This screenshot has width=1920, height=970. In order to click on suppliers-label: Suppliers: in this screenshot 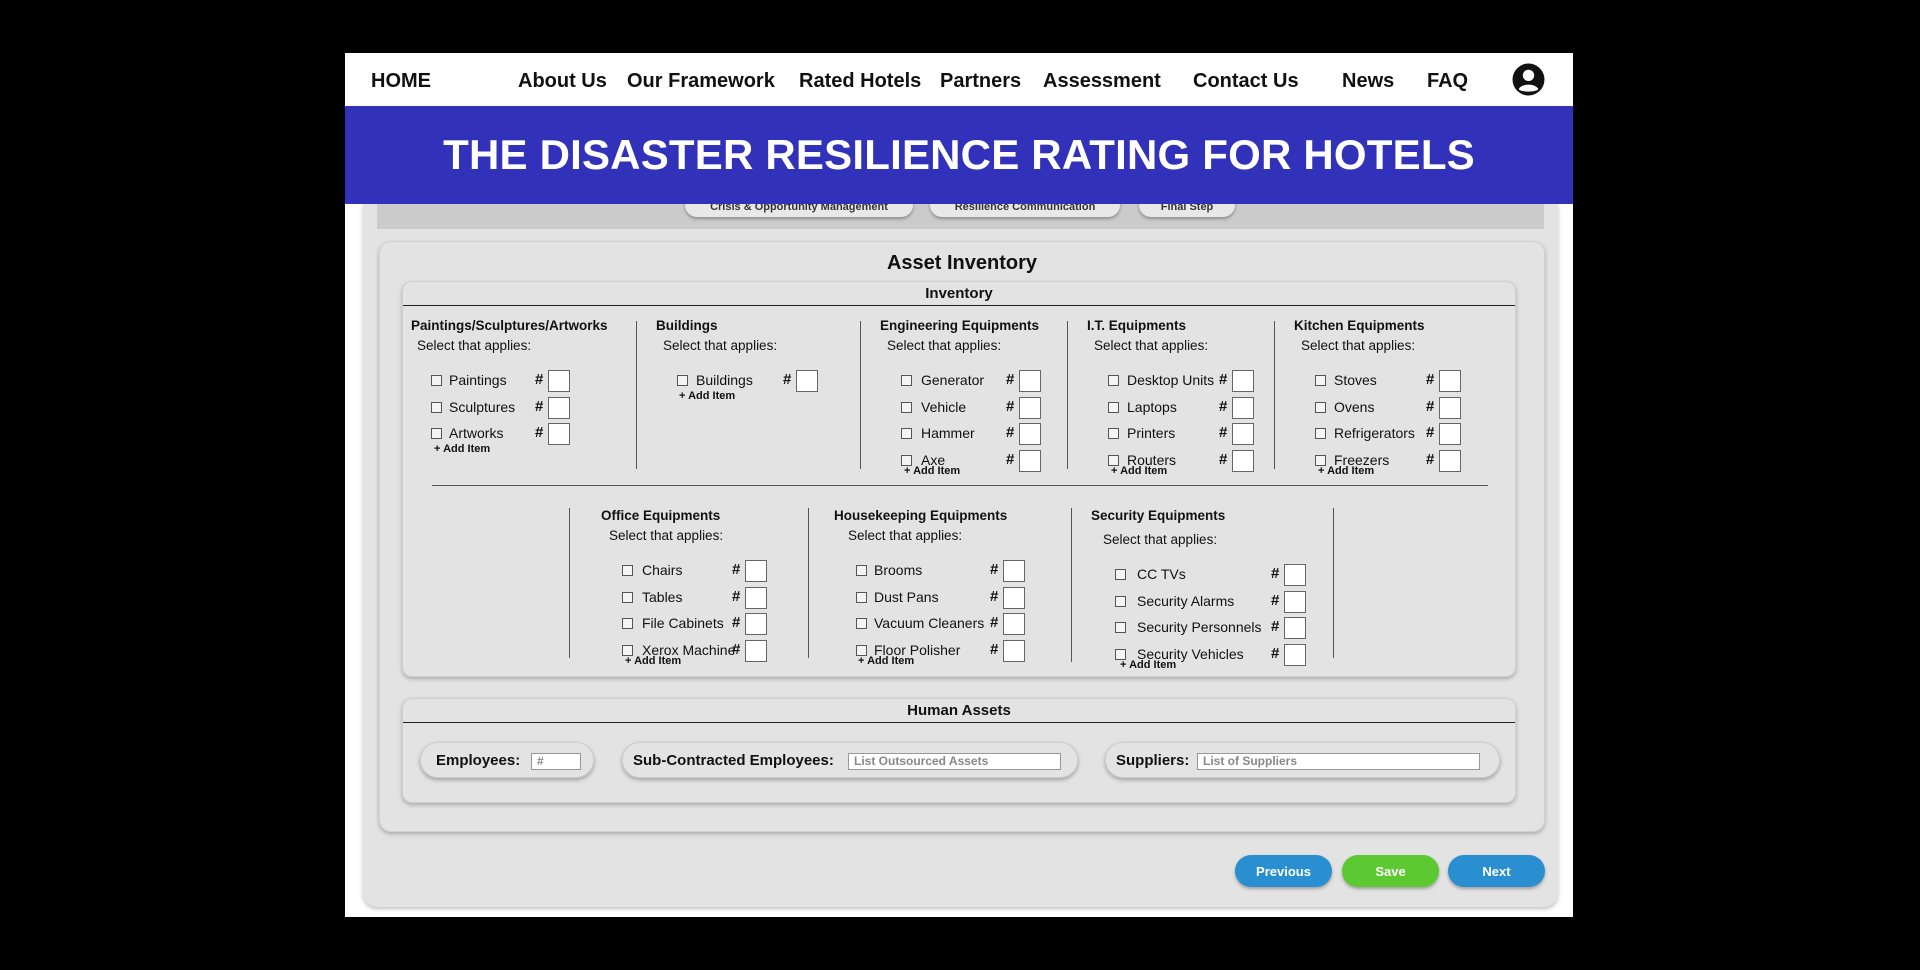, I will do `click(1153, 760)`.